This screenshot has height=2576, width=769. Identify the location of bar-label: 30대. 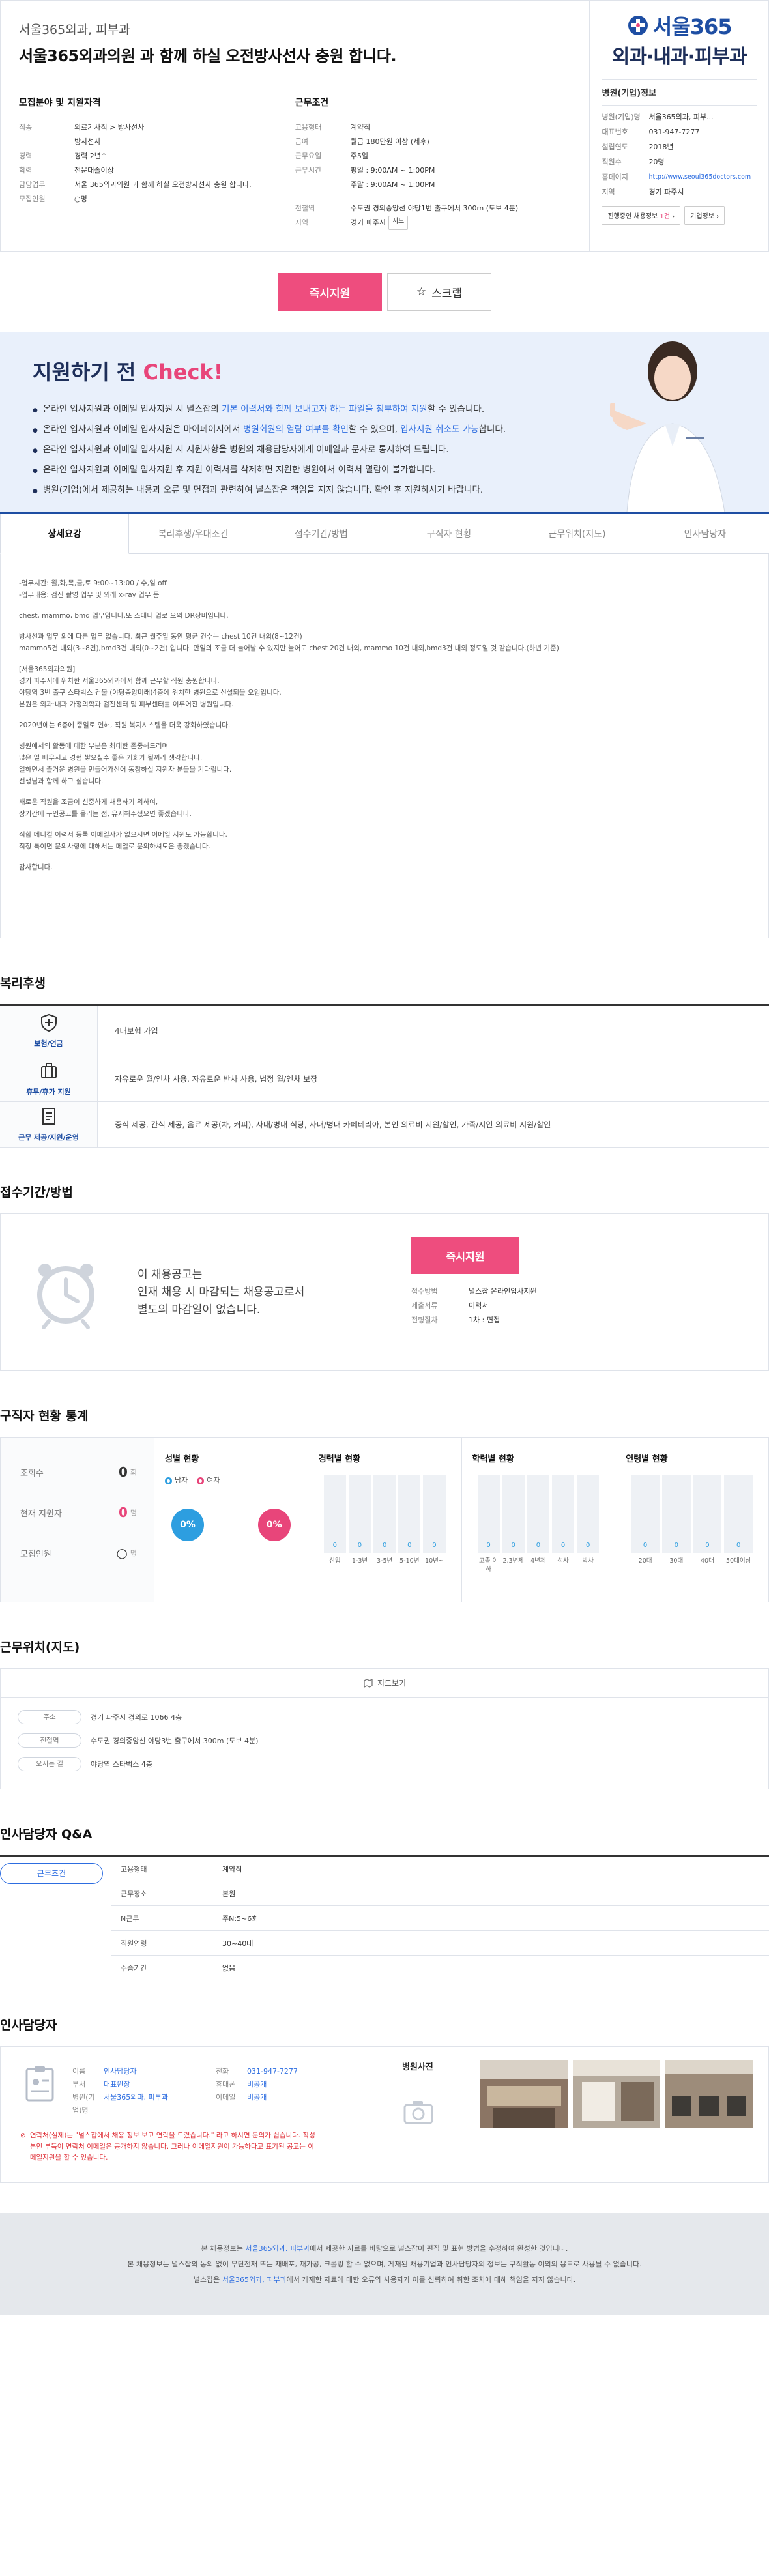
(676, 1561).